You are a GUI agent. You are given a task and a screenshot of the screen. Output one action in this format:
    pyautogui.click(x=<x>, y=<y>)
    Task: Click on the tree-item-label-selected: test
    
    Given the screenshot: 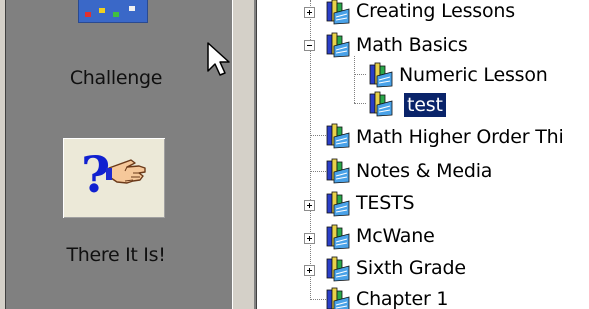 What is the action you would take?
    pyautogui.click(x=425, y=105)
    